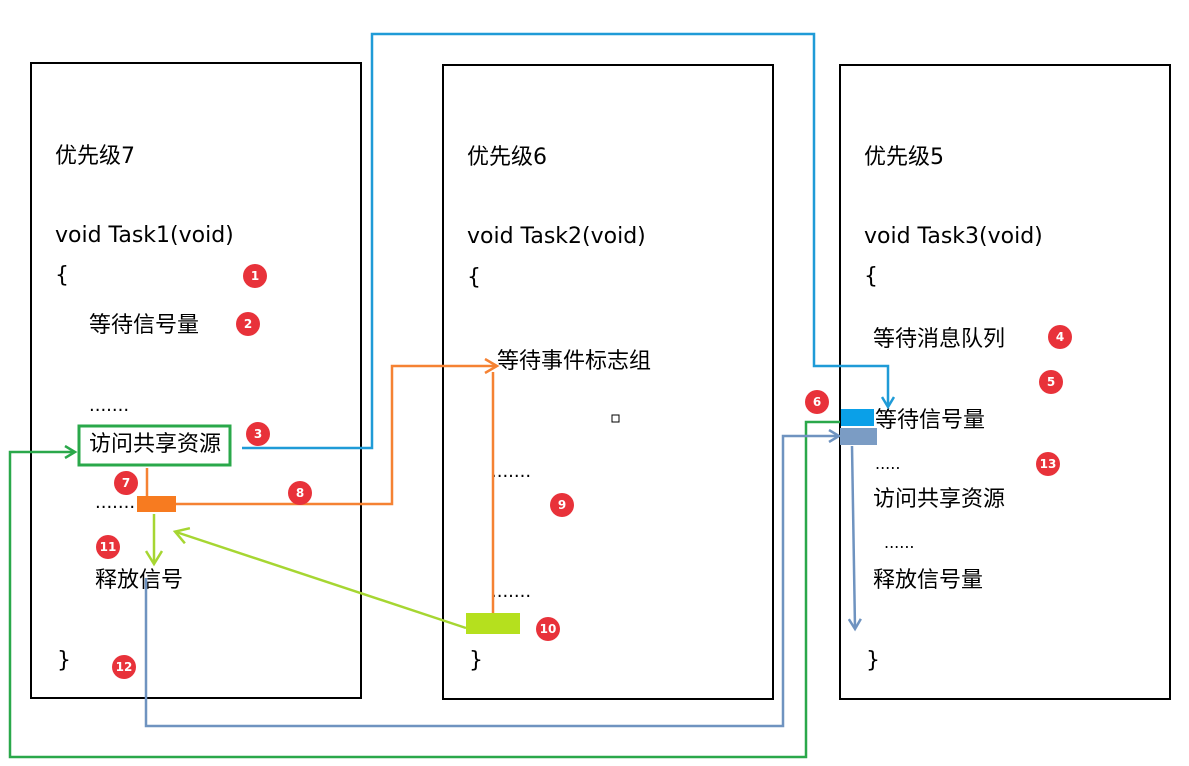 This screenshot has height=766, width=1189. What do you see at coordinates (574, 361) in the screenshot?
I see `task2-wait-event-flags: 等待事件标志组` at bounding box center [574, 361].